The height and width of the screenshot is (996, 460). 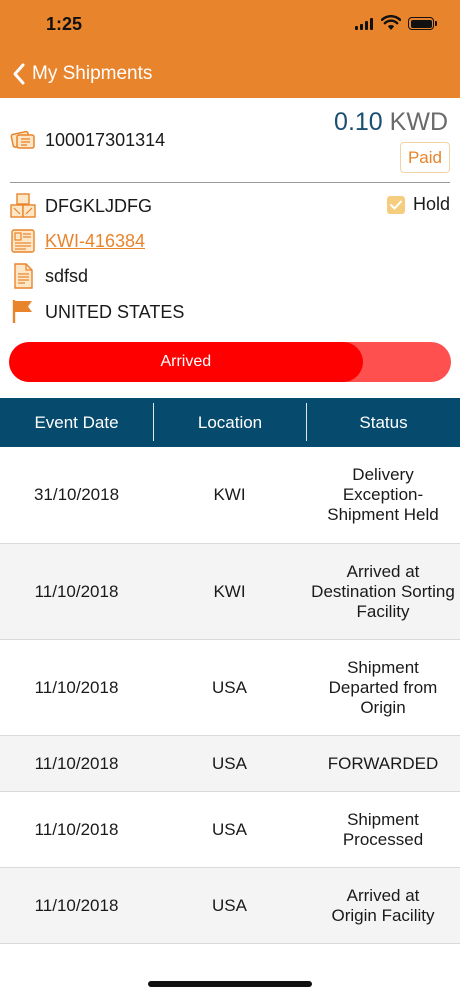 I want to click on app-header: 1:25 My Shipments, so click(x=230, y=49).